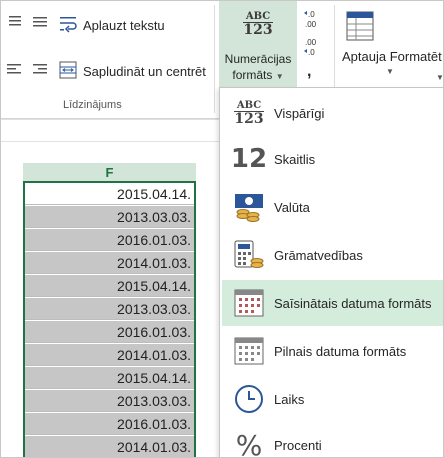 The image size is (444, 458). What do you see at coordinates (144, 71) in the screenshot?
I see `merge-center-label: Sapludināt un centrēt` at bounding box center [144, 71].